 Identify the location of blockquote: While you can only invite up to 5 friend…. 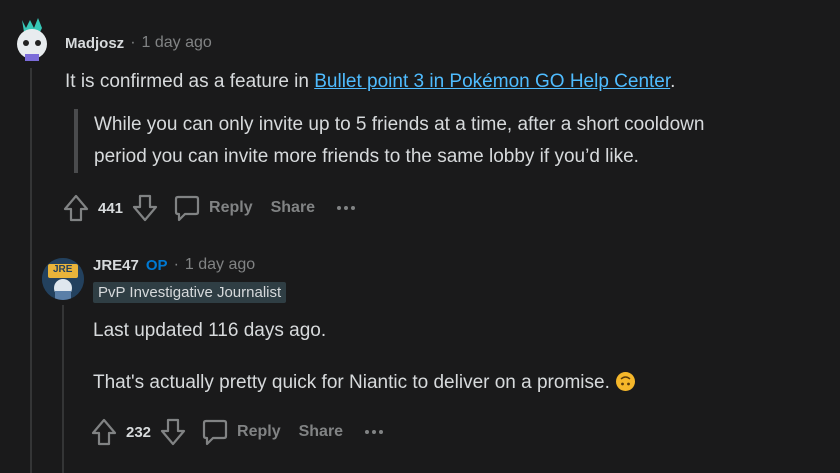
(389, 141).